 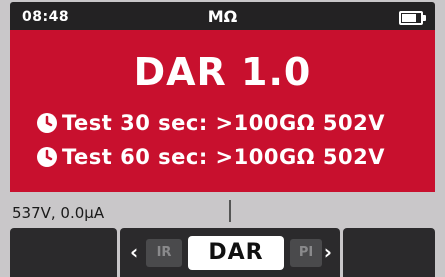 I want to click on mode-option-pi: PI, so click(x=306, y=253).